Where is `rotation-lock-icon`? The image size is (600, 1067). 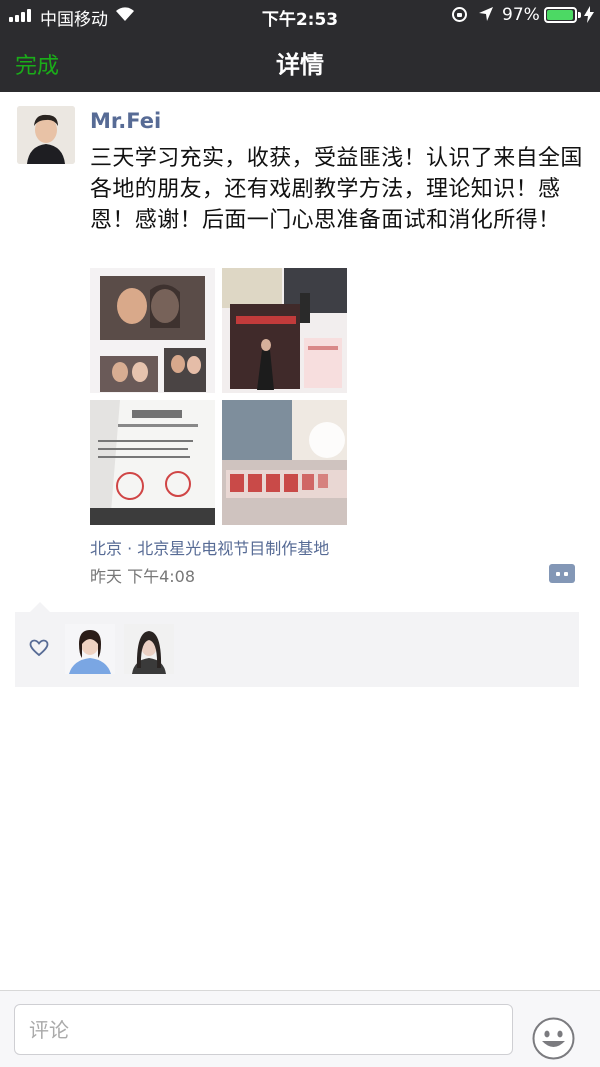
rotation-lock-icon is located at coordinates (459, 14).